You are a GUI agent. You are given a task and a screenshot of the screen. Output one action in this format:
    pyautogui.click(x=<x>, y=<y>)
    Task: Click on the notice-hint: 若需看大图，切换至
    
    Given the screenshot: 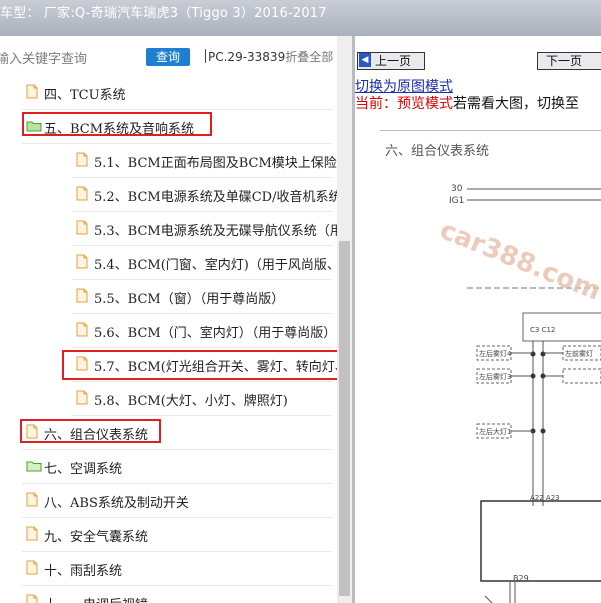 What is the action you would take?
    pyautogui.click(x=516, y=104)
    